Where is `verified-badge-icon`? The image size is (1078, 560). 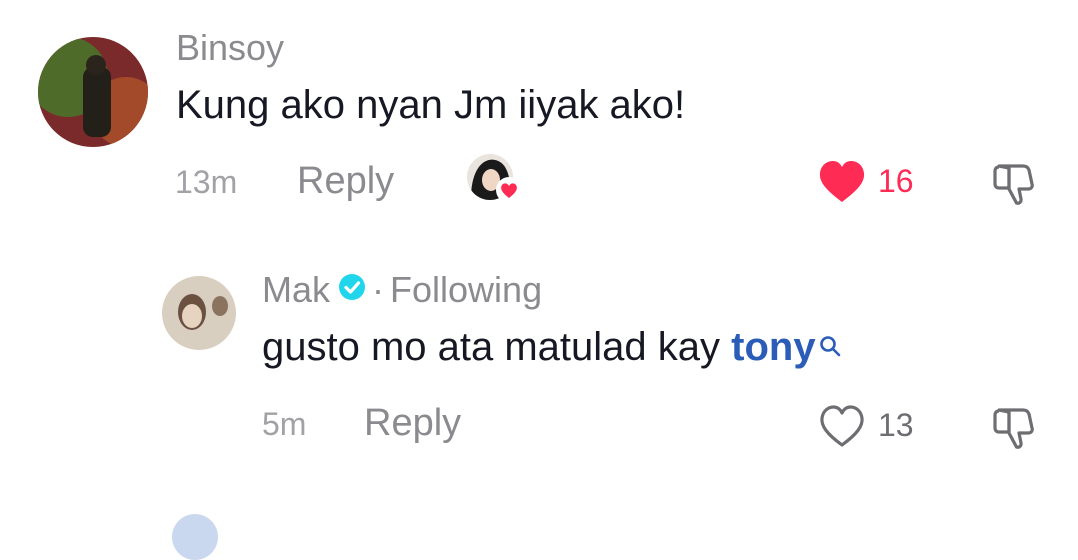
verified-badge-icon is located at coordinates (352, 289).